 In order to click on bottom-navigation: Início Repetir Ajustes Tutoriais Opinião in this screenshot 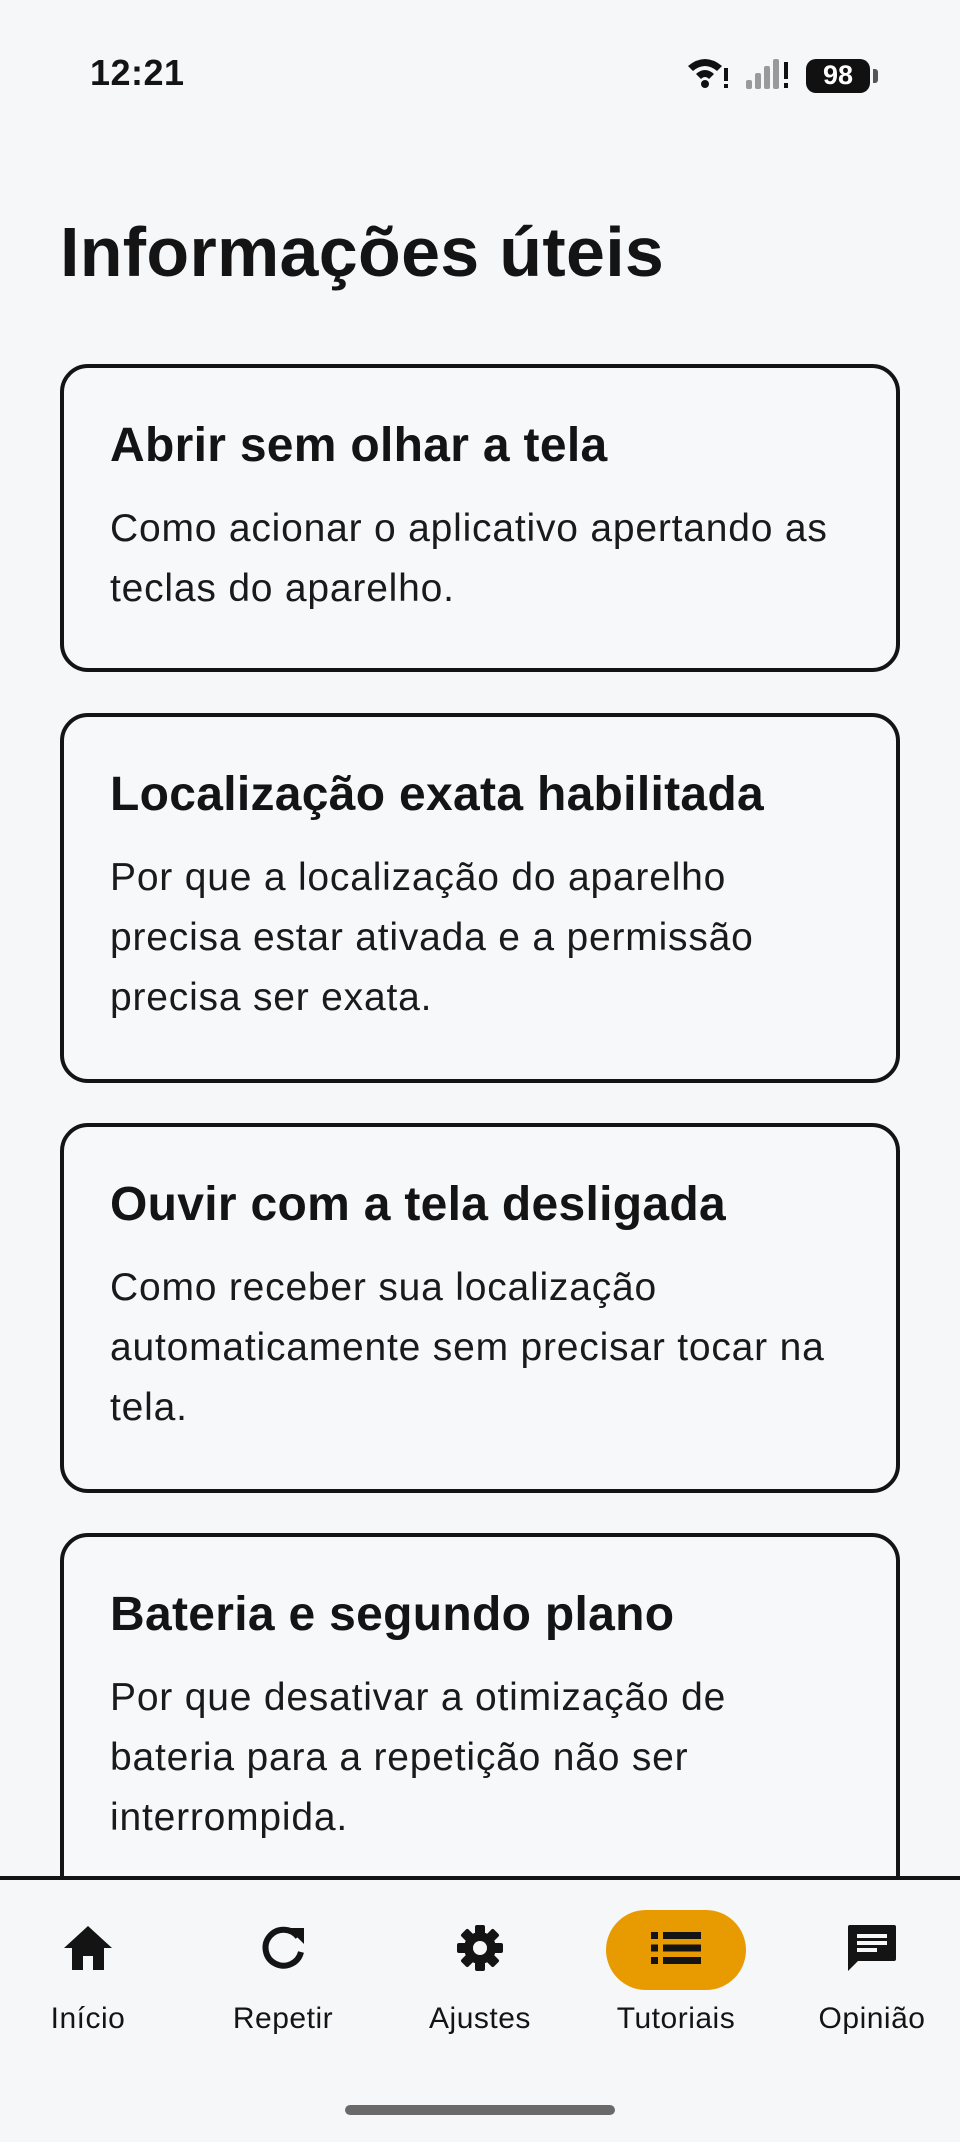, I will do `click(480, 2009)`.